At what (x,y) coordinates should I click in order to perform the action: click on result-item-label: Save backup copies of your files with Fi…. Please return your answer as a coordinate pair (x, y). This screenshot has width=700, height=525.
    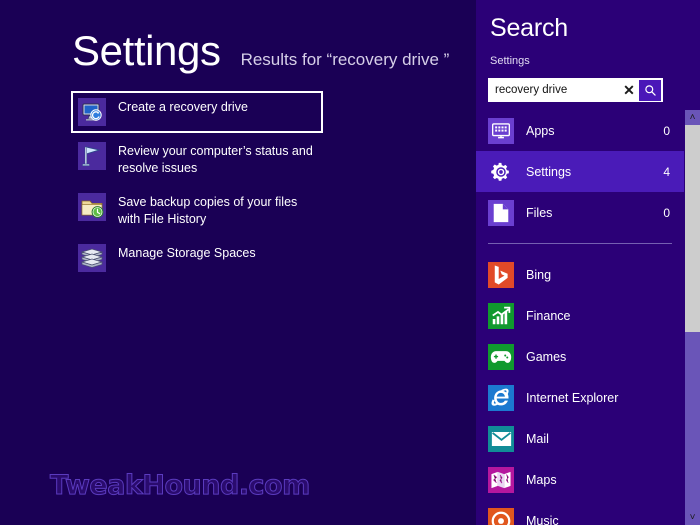
    Looking at the image, I should click on (208, 210).